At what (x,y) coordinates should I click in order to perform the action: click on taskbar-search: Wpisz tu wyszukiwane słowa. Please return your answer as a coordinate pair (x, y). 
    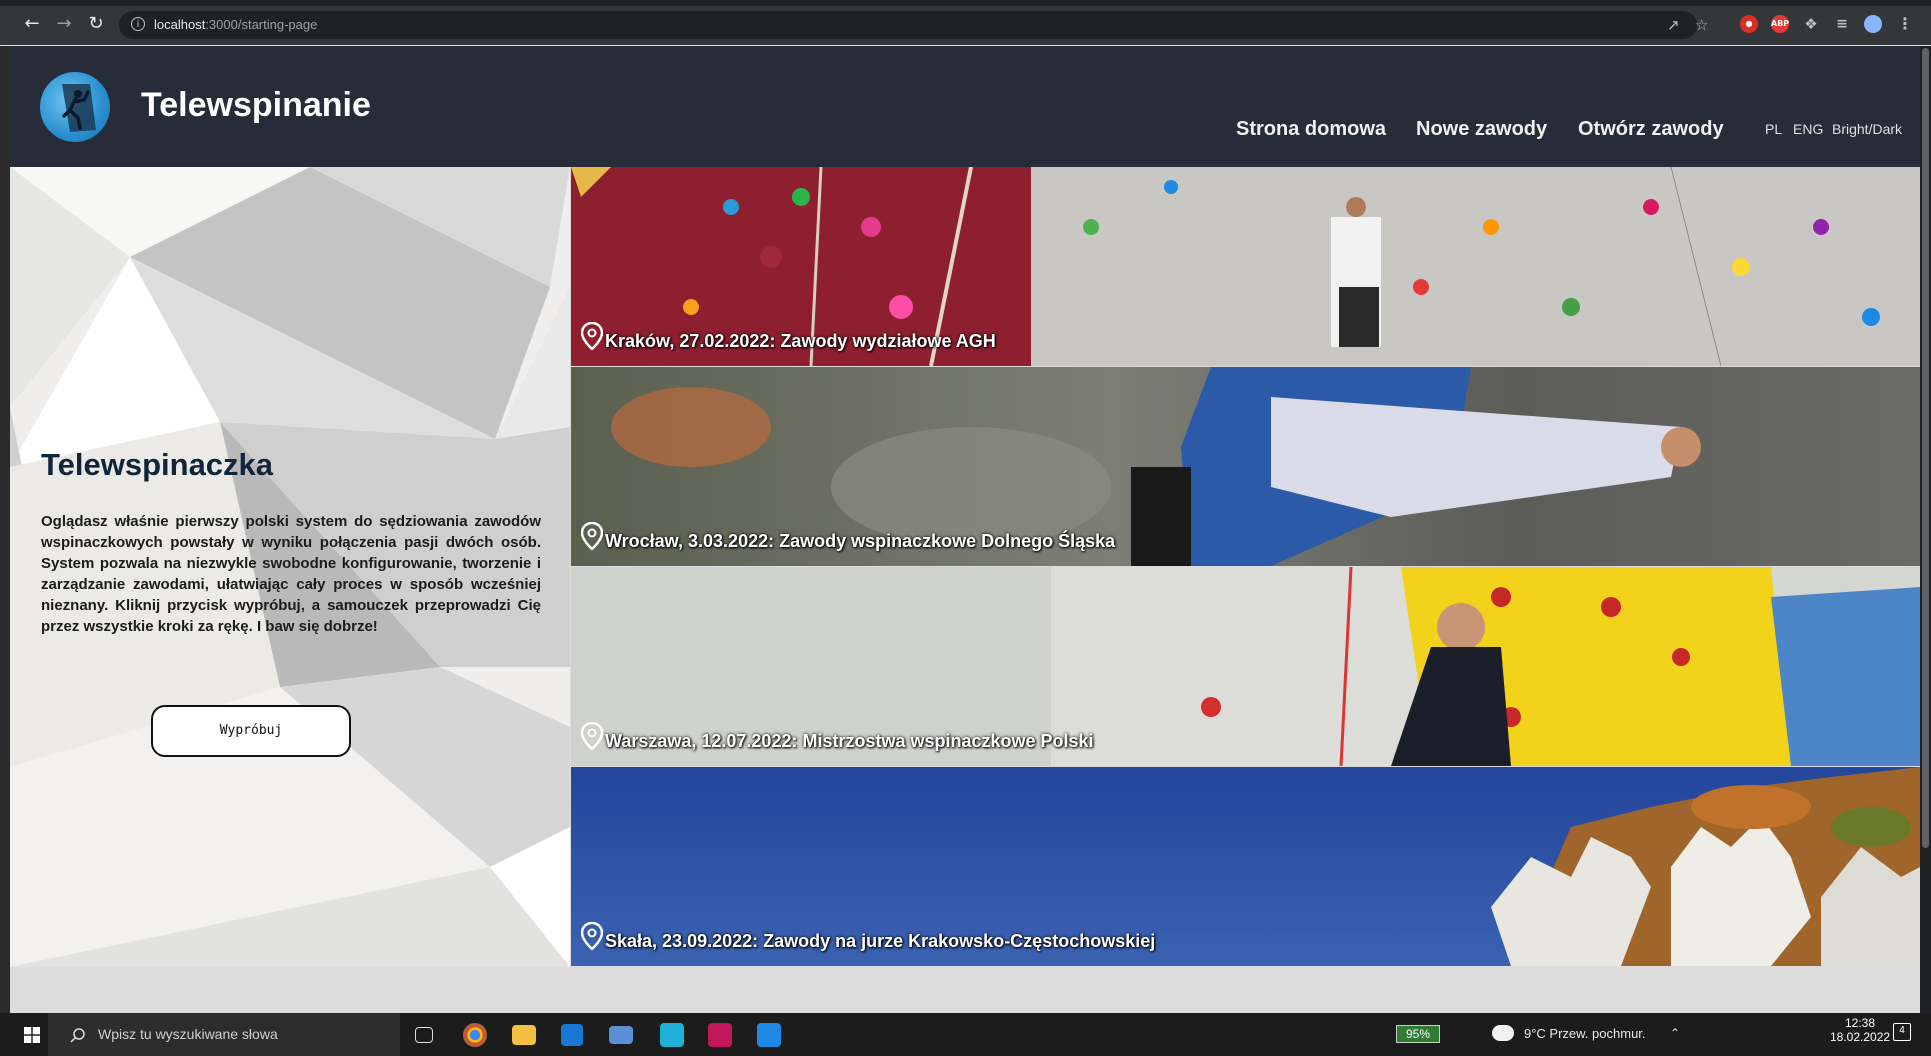
    Looking at the image, I should click on (224, 1034).